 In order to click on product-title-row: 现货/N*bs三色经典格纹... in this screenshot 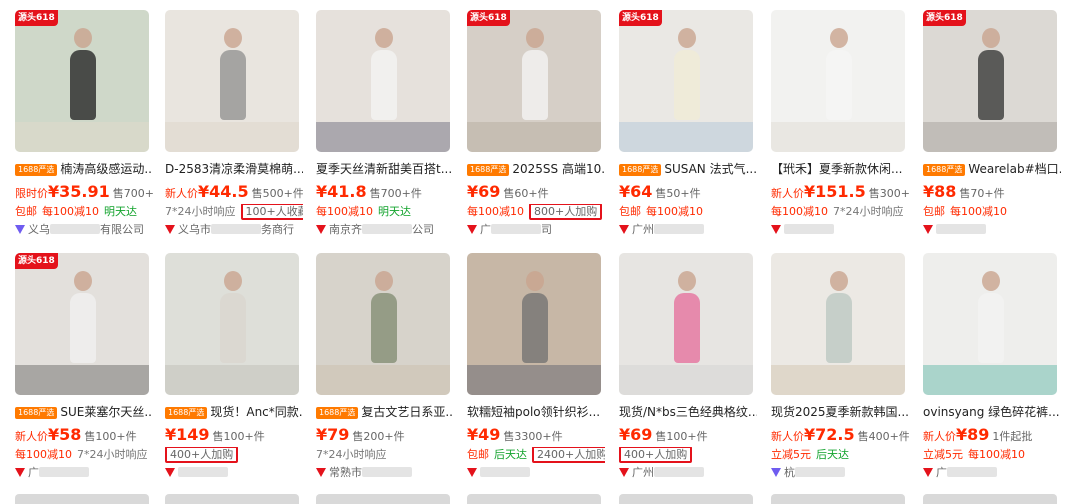, I will do `click(688, 412)`.